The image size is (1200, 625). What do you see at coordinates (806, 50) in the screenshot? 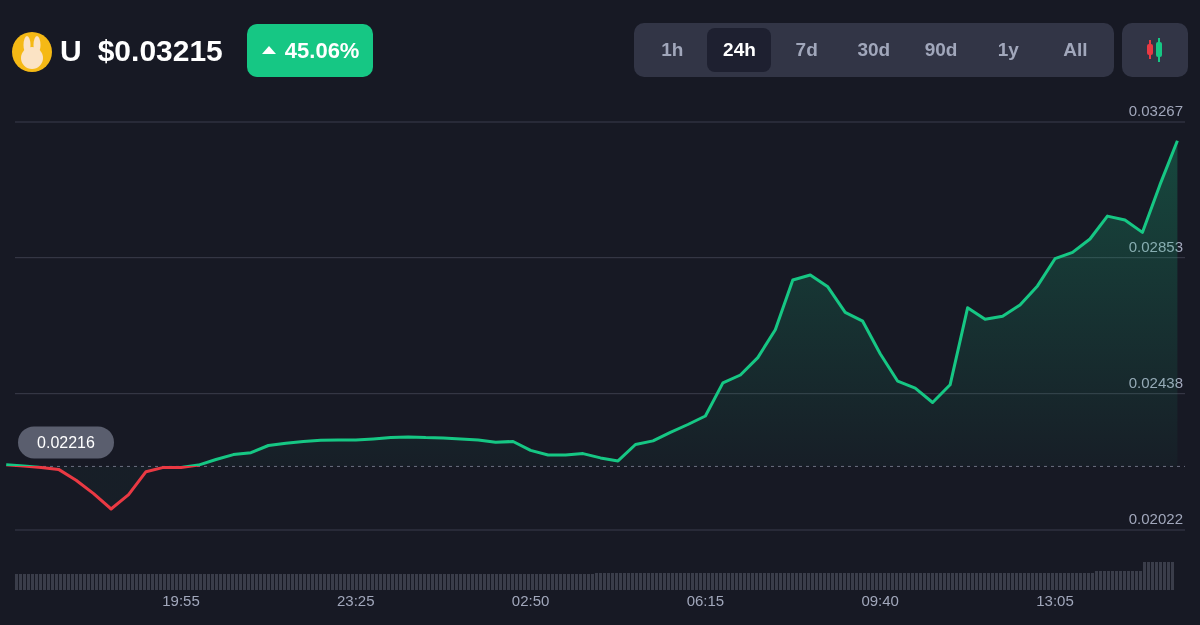
I see `time-range-tab: 7d` at bounding box center [806, 50].